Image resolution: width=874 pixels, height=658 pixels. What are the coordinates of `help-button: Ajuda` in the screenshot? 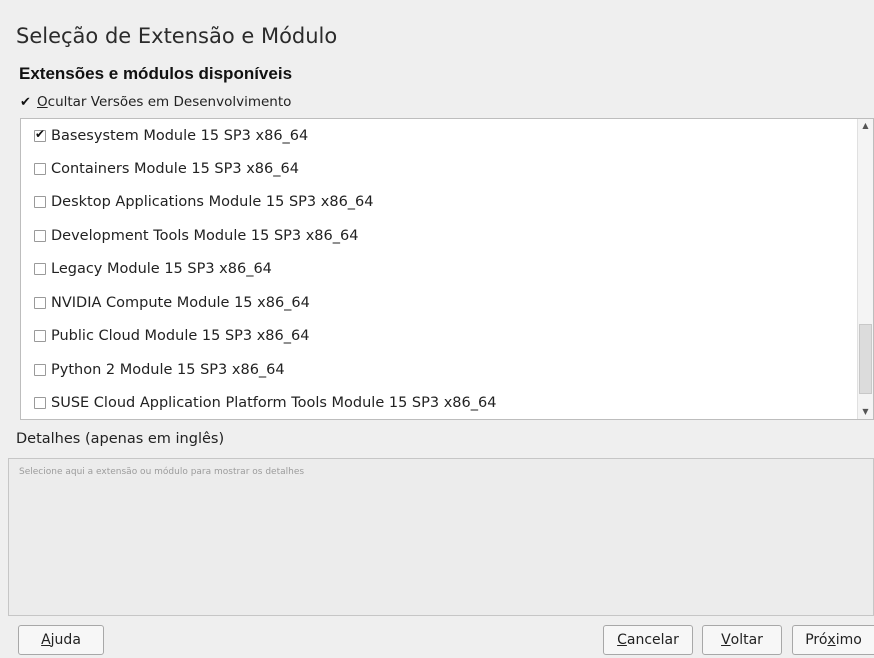 It's located at (61, 640).